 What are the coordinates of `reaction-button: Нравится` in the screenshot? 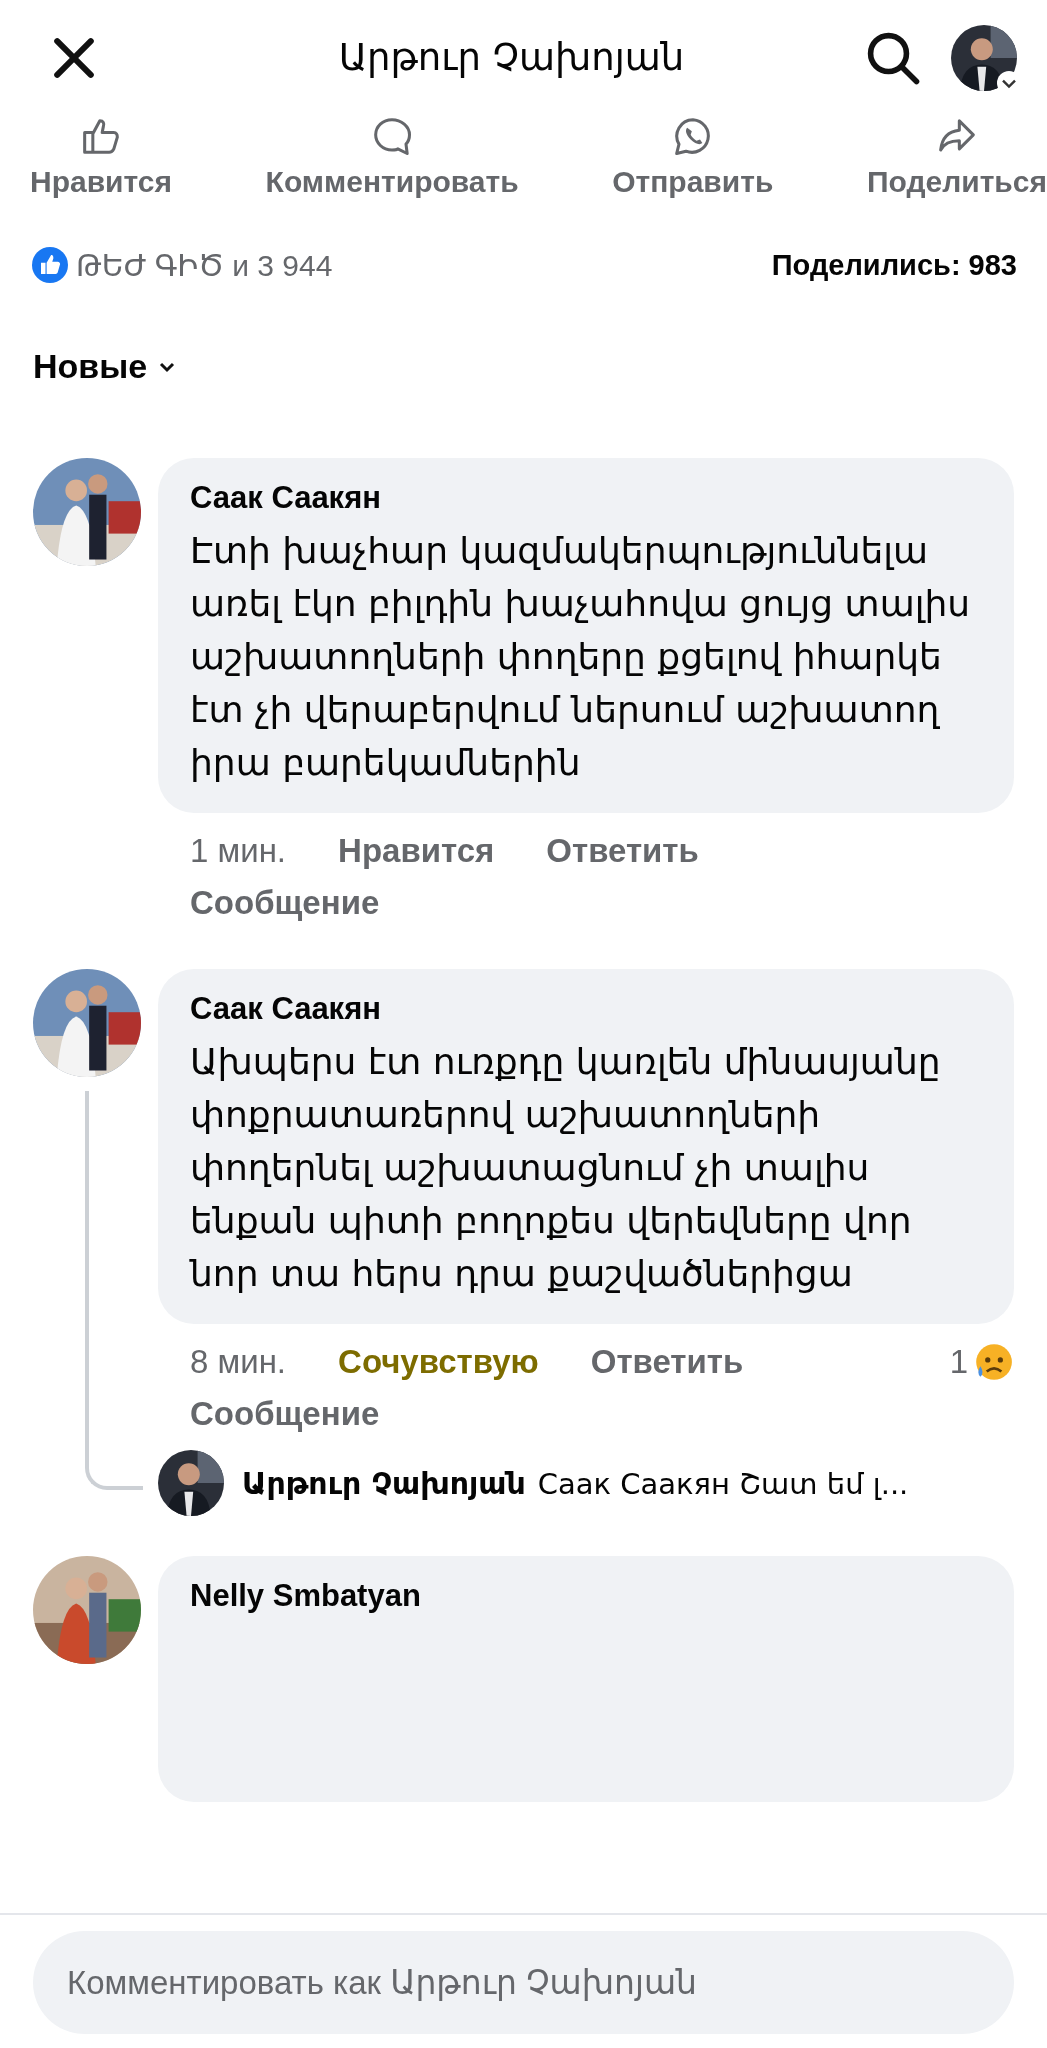 It's located at (416, 851).